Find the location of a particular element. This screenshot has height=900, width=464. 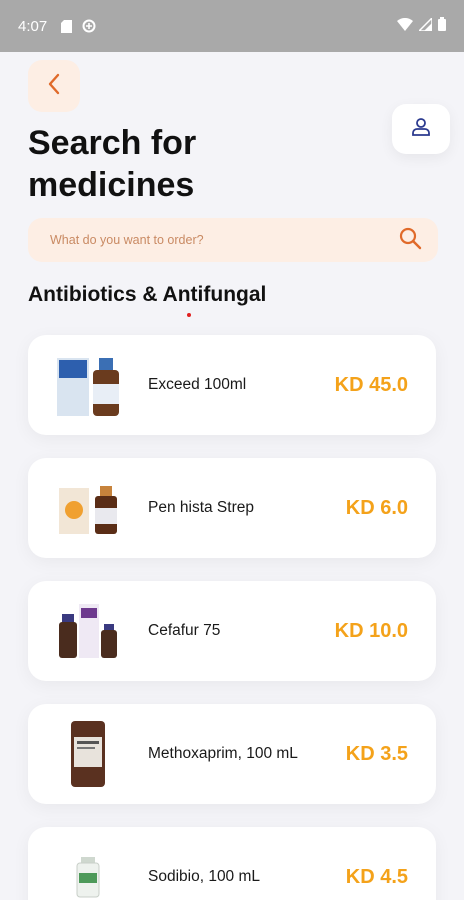

product-card: Methoxaprim, 100 mL KD 3.5 is located at coordinates (232, 754).